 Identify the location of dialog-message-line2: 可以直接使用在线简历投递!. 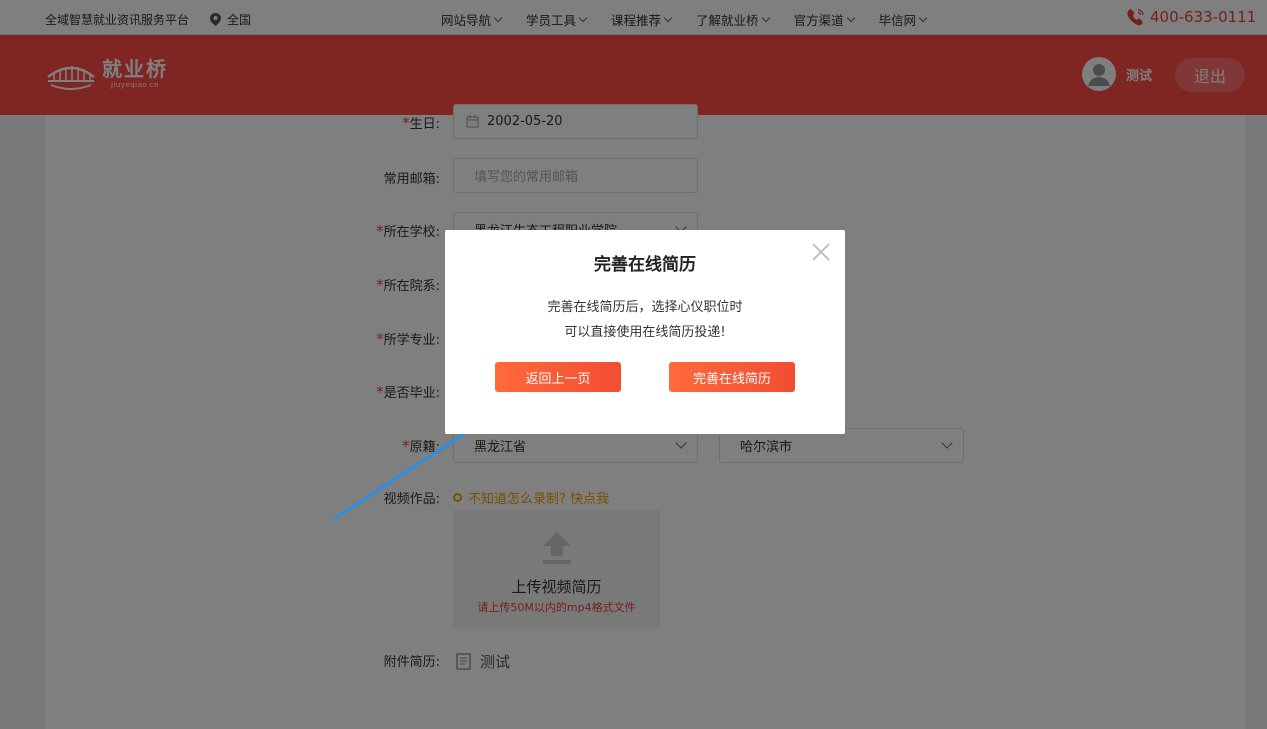
(645, 332).